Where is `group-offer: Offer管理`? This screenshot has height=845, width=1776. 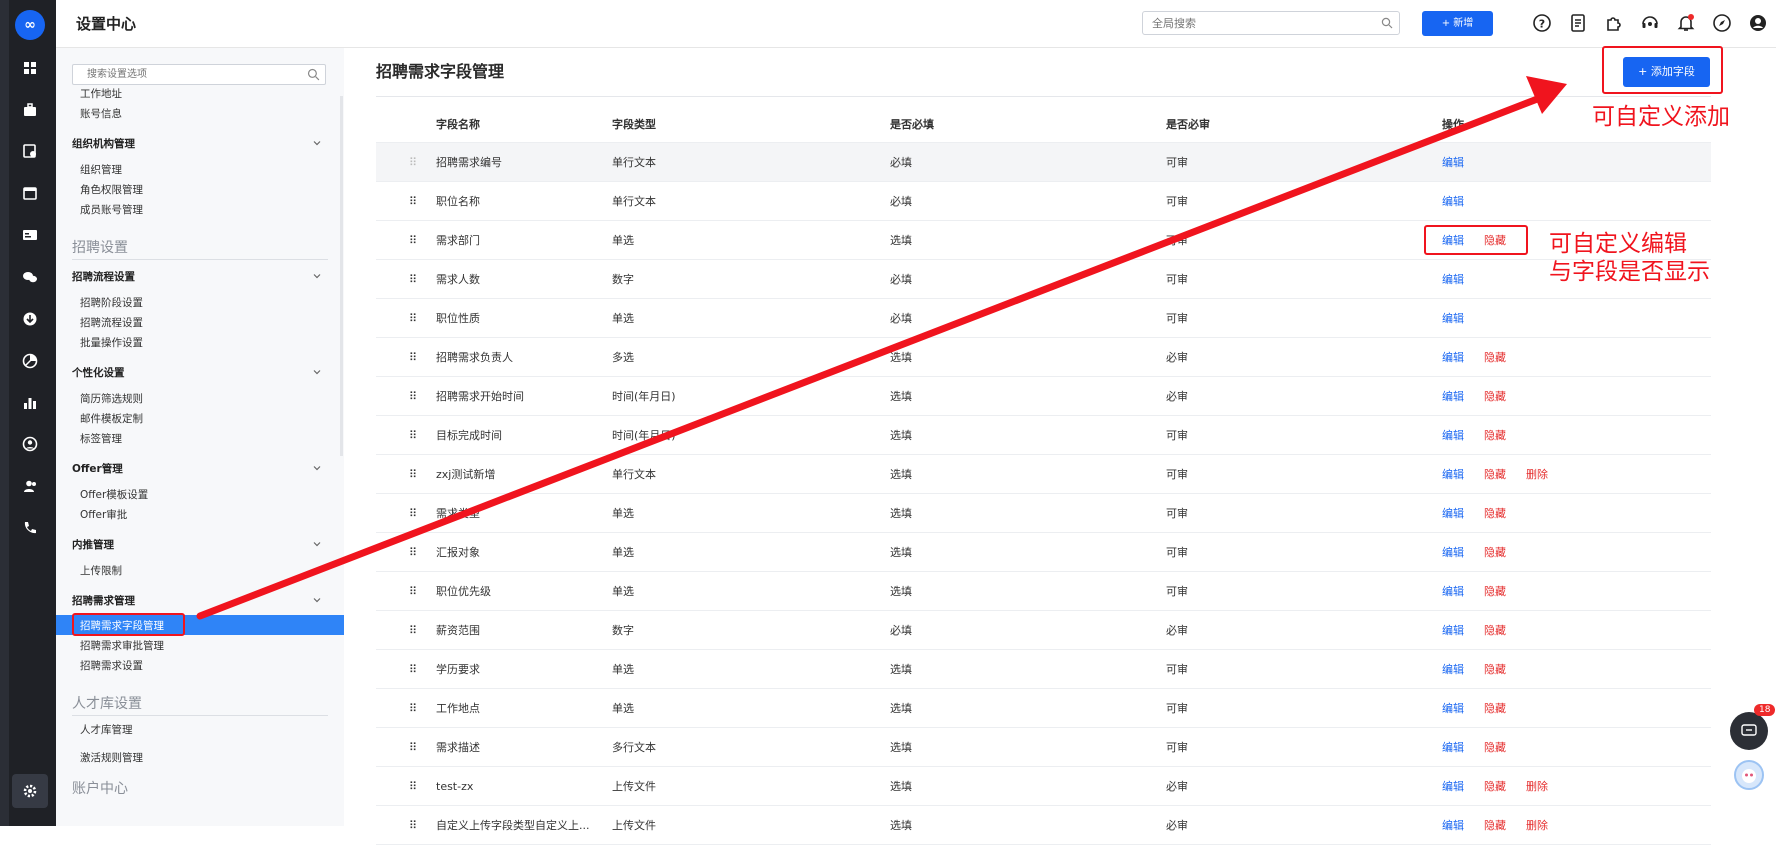 group-offer: Offer管理 is located at coordinates (97, 468).